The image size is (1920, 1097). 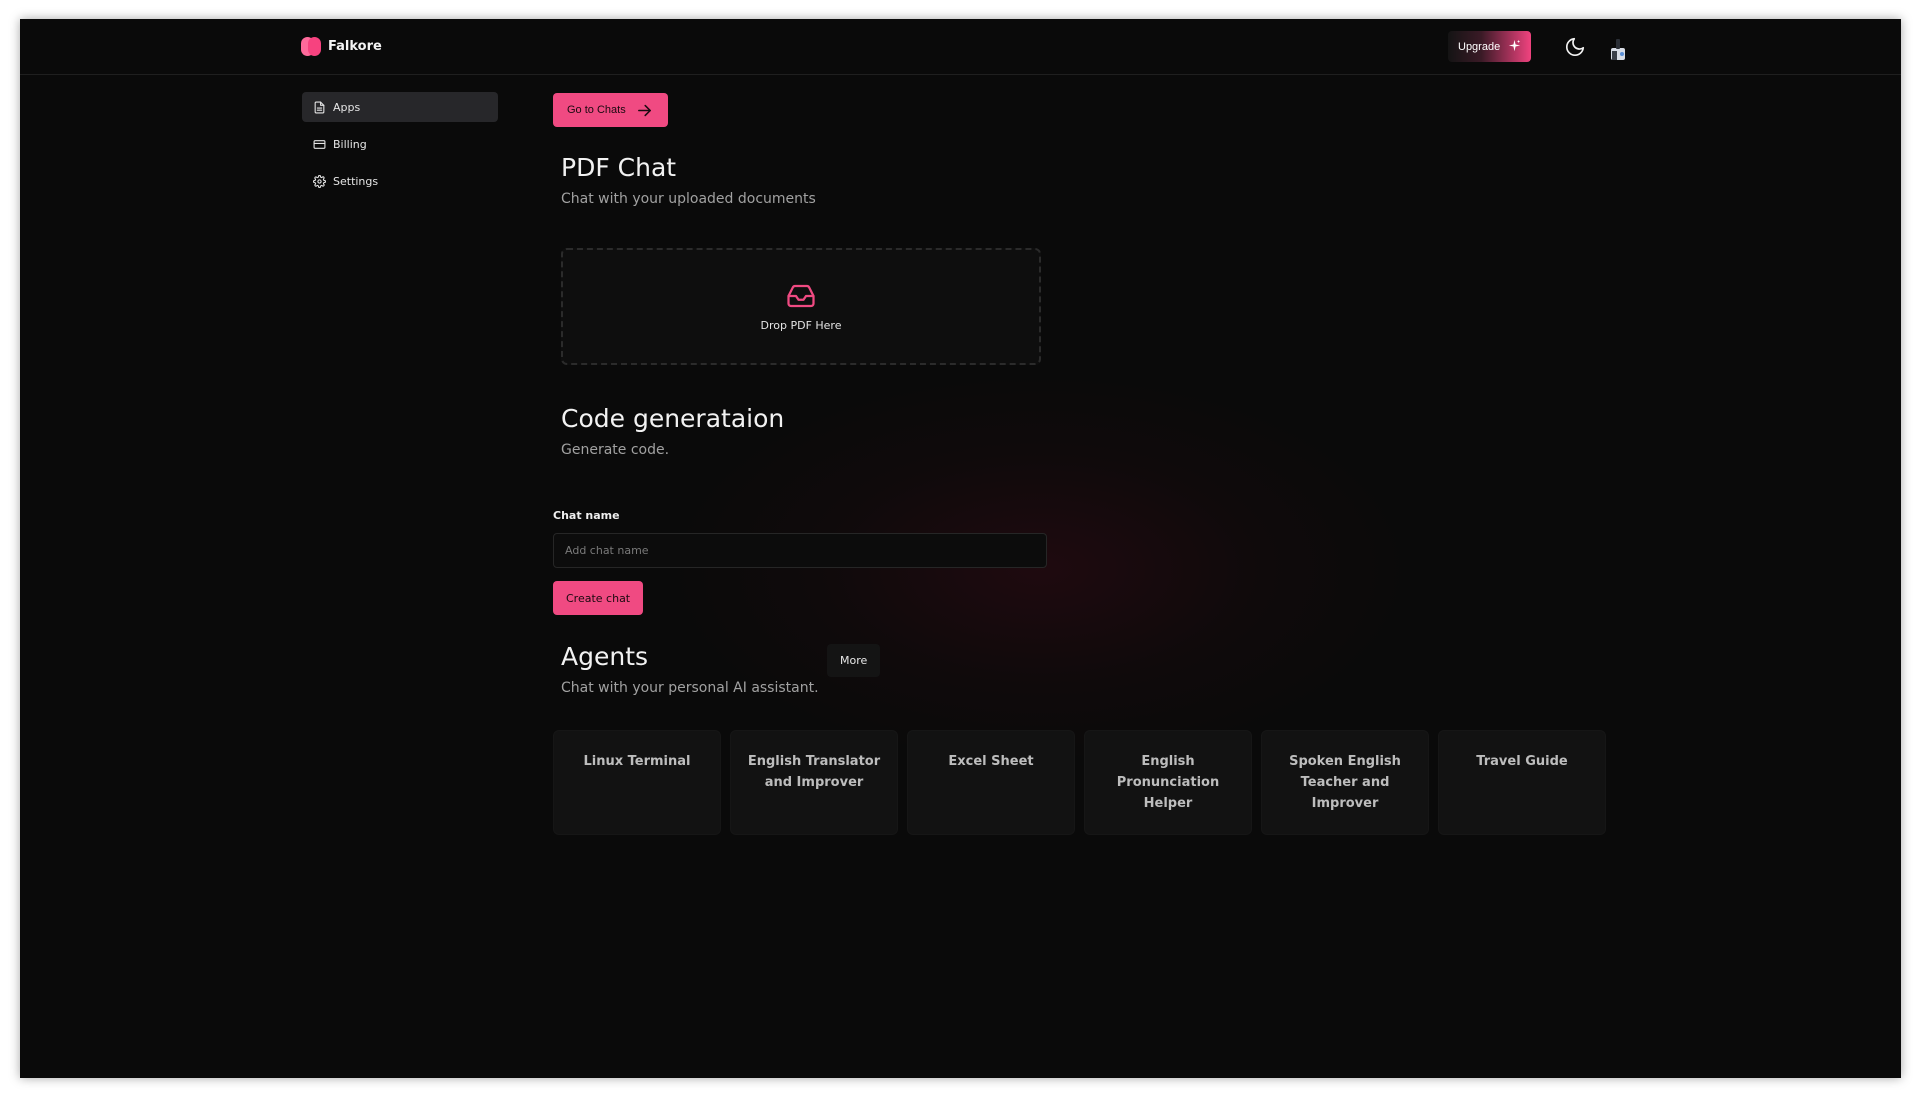 What do you see at coordinates (400, 144) in the screenshot?
I see `sidebar-item-billing: Billing` at bounding box center [400, 144].